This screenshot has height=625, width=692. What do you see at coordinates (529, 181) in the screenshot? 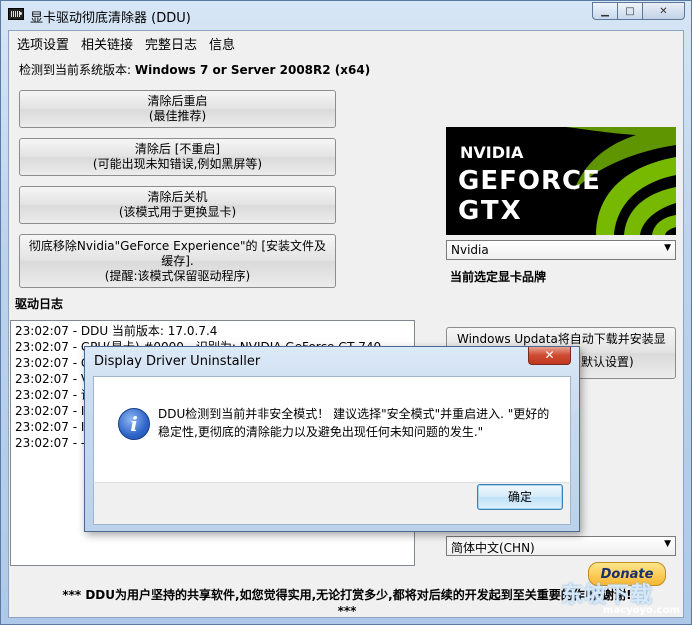
I see `logo-text-geforce: GEFORCE` at bounding box center [529, 181].